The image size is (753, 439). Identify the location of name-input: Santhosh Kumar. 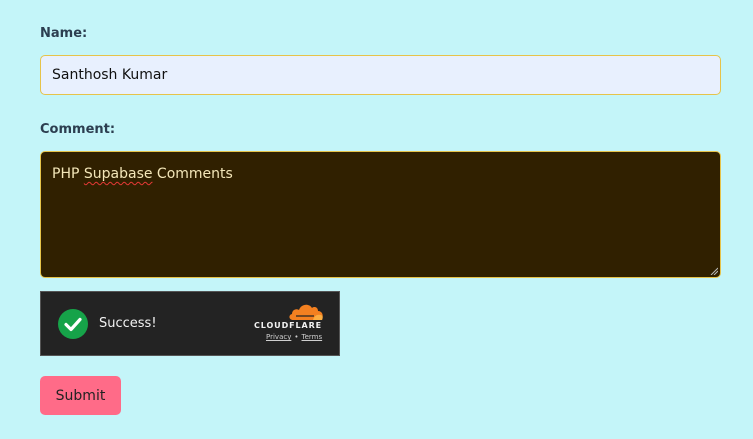
(380, 75).